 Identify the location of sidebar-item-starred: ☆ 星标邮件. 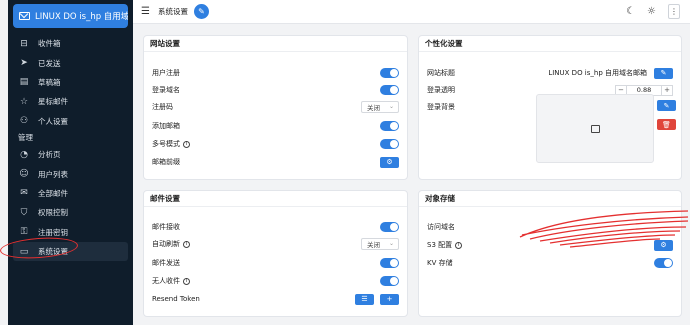
(70, 101).